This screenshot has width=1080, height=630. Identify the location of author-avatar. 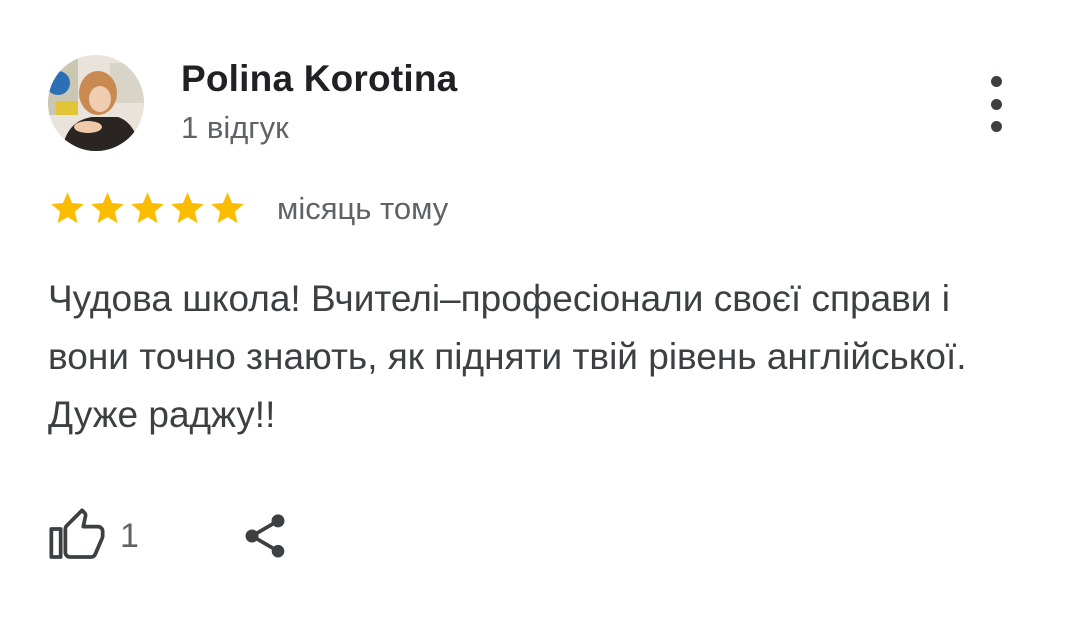
(96, 103).